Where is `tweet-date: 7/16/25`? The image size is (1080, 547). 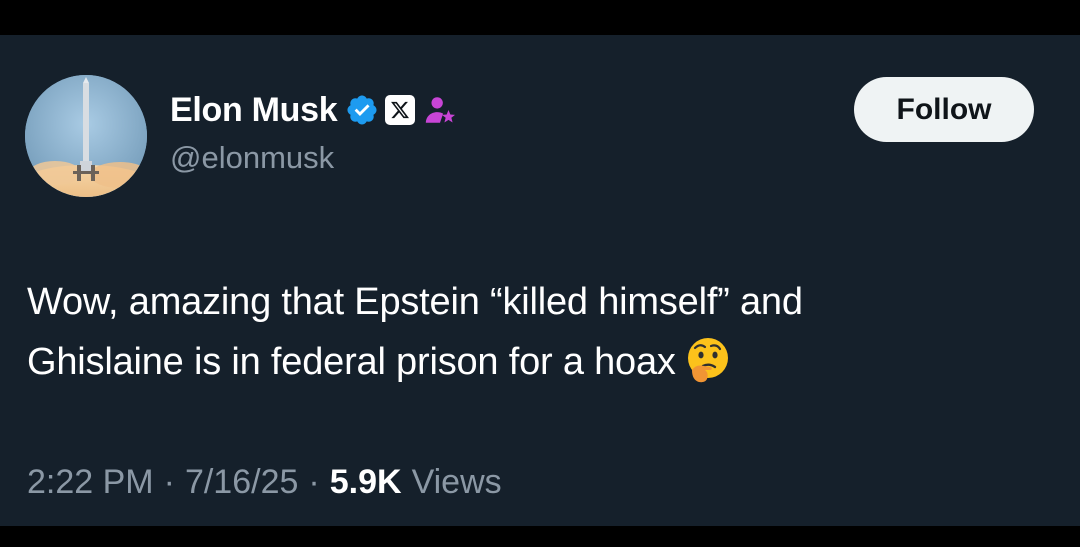 tweet-date: 7/16/25 is located at coordinates (241, 482).